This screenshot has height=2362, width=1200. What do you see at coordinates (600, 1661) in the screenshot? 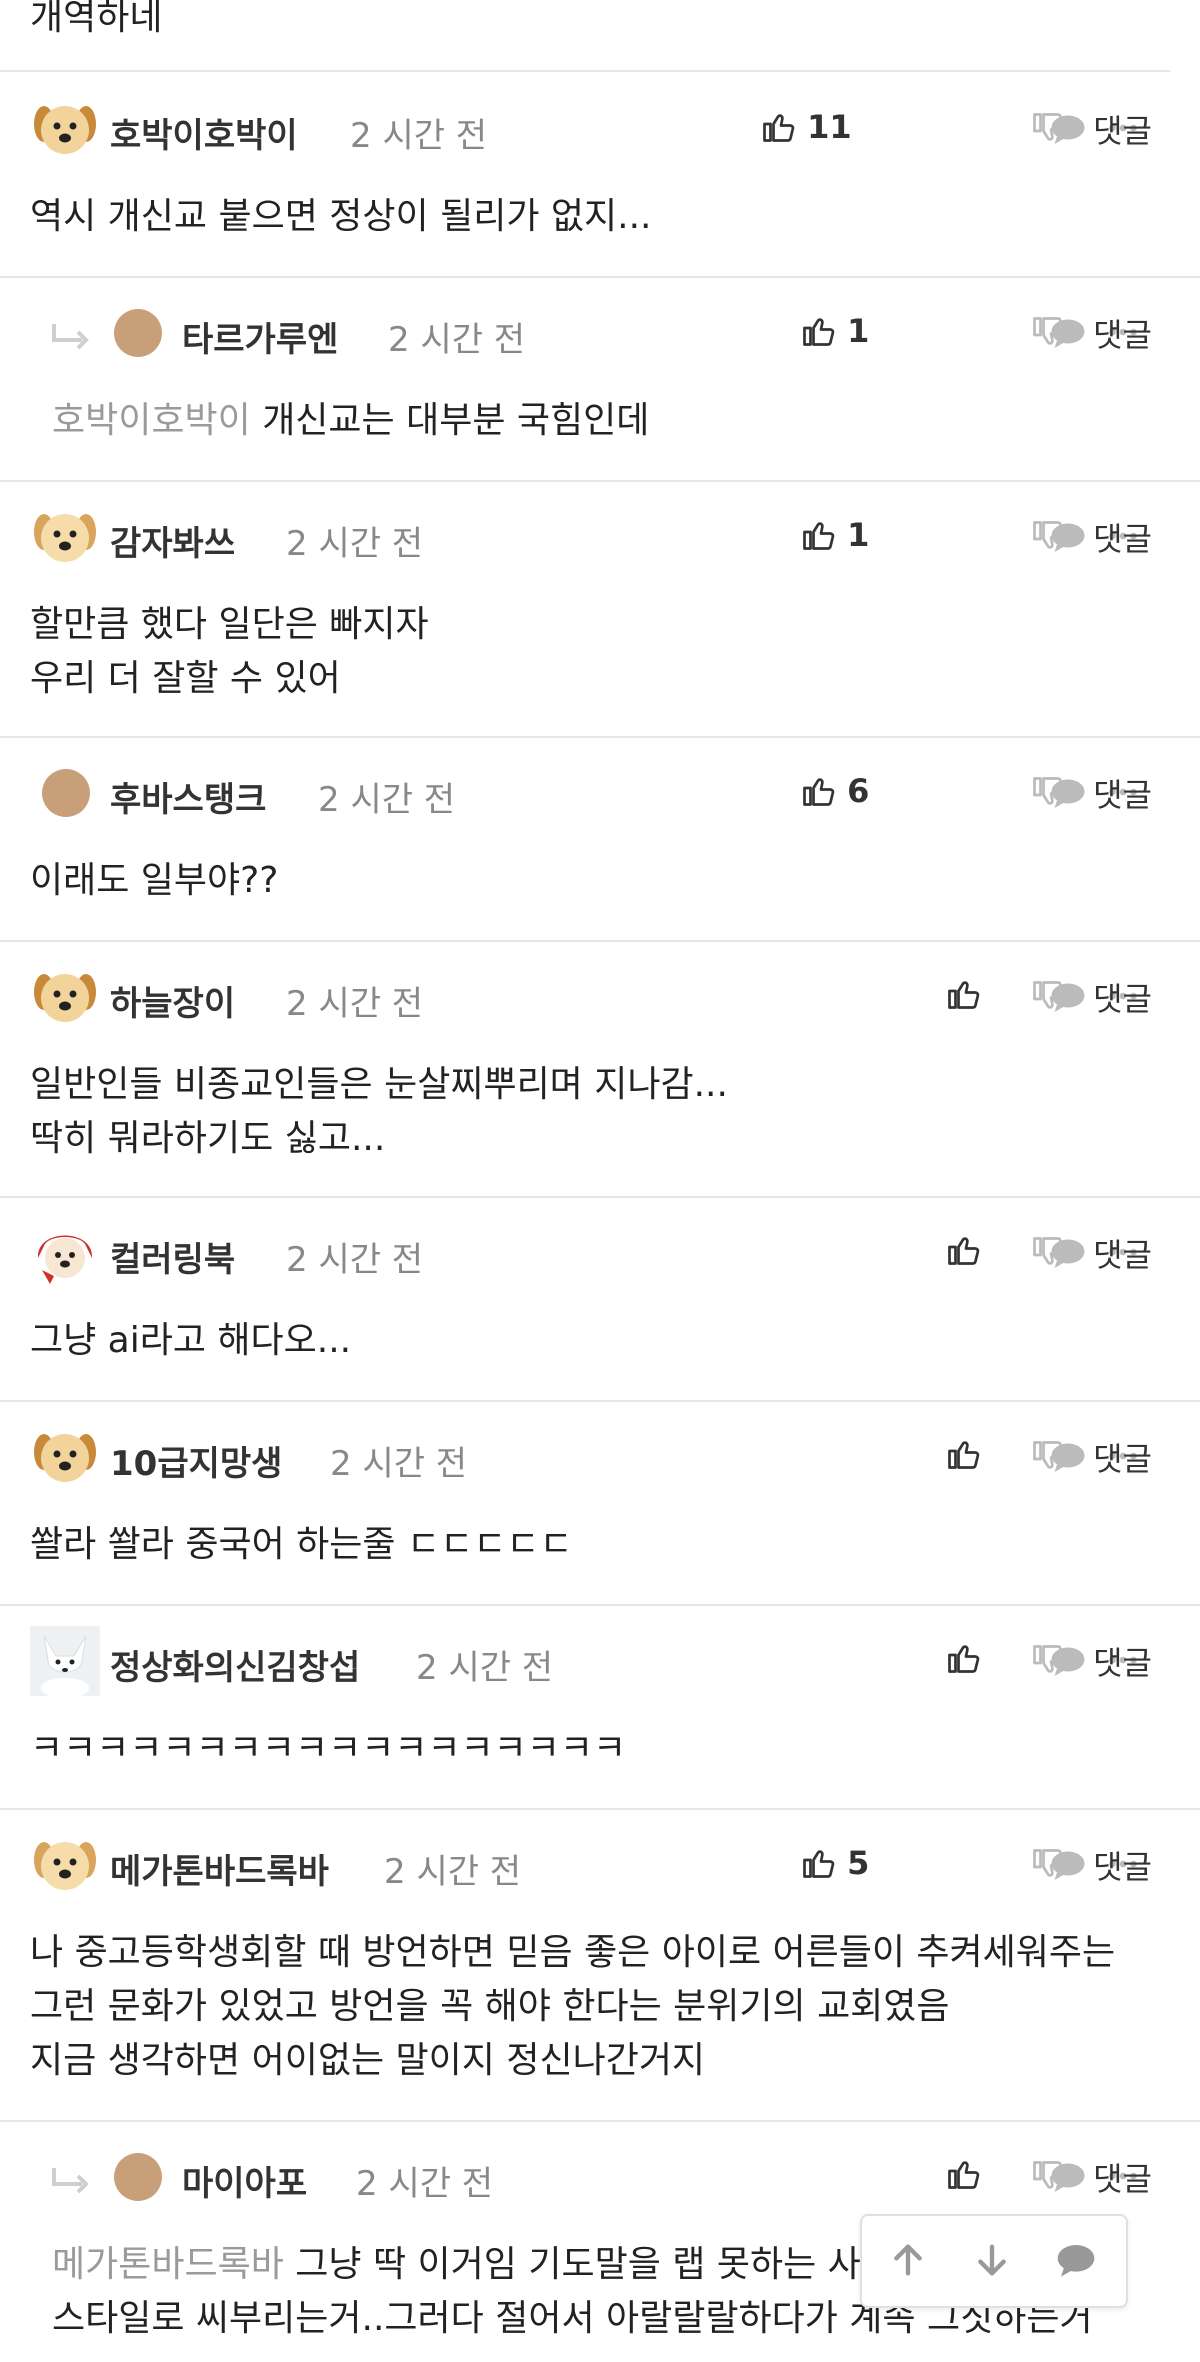
I see `comment-header: 정상화의신김창섭 2 시간 전 댓글` at bounding box center [600, 1661].